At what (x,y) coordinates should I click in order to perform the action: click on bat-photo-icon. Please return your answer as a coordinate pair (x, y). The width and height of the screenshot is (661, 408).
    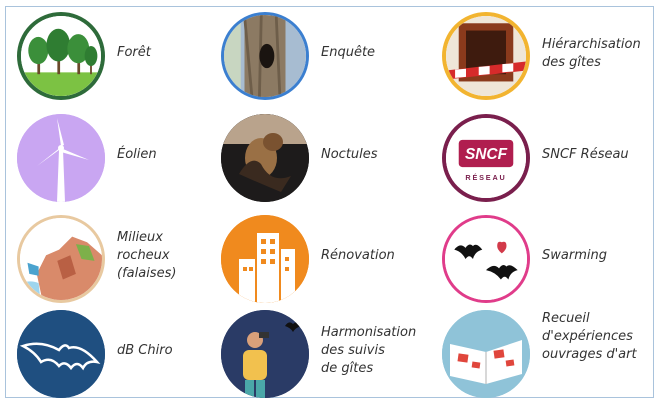
    Looking at the image, I should click on (265, 158).